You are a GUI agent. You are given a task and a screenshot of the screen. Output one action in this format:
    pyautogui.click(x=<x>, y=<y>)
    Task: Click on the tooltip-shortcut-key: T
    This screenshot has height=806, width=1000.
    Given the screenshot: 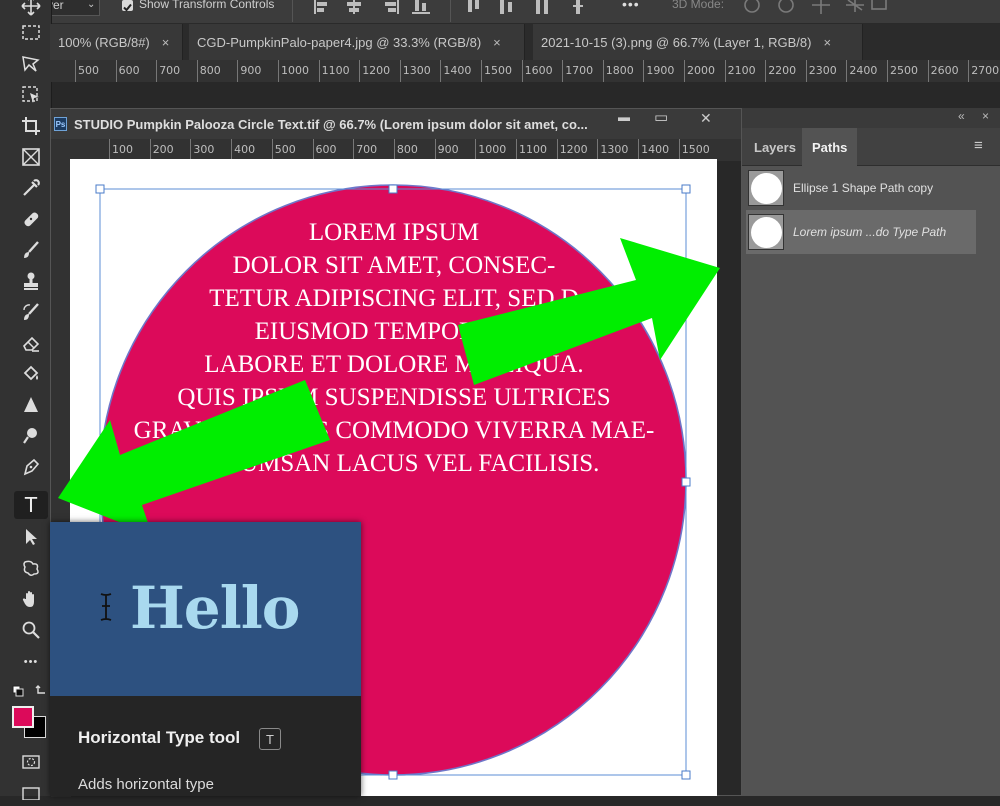 What is the action you would take?
    pyautogui.click(x=270, y=739)
    